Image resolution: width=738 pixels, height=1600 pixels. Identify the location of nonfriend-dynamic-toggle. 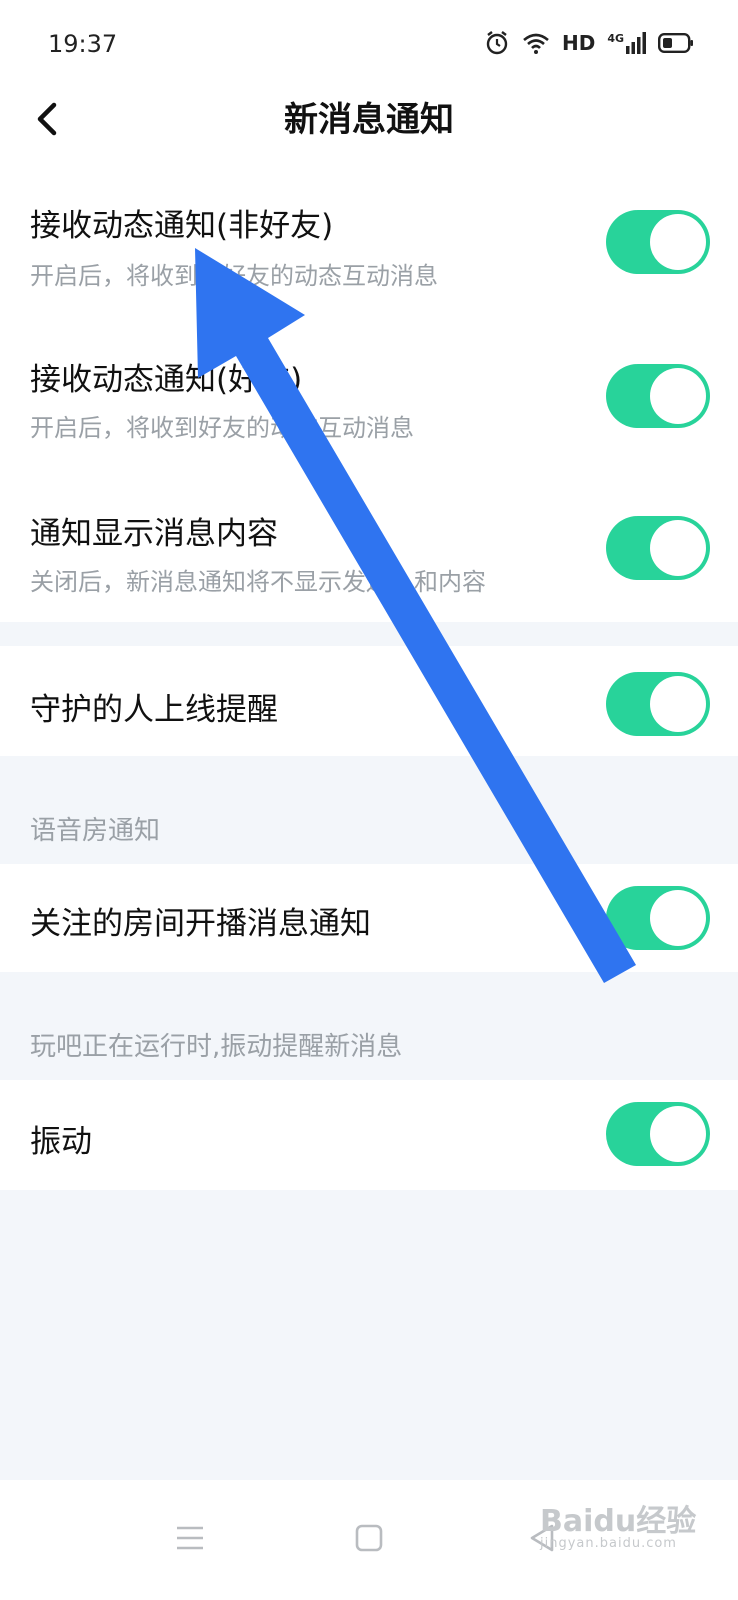
(658, 242).